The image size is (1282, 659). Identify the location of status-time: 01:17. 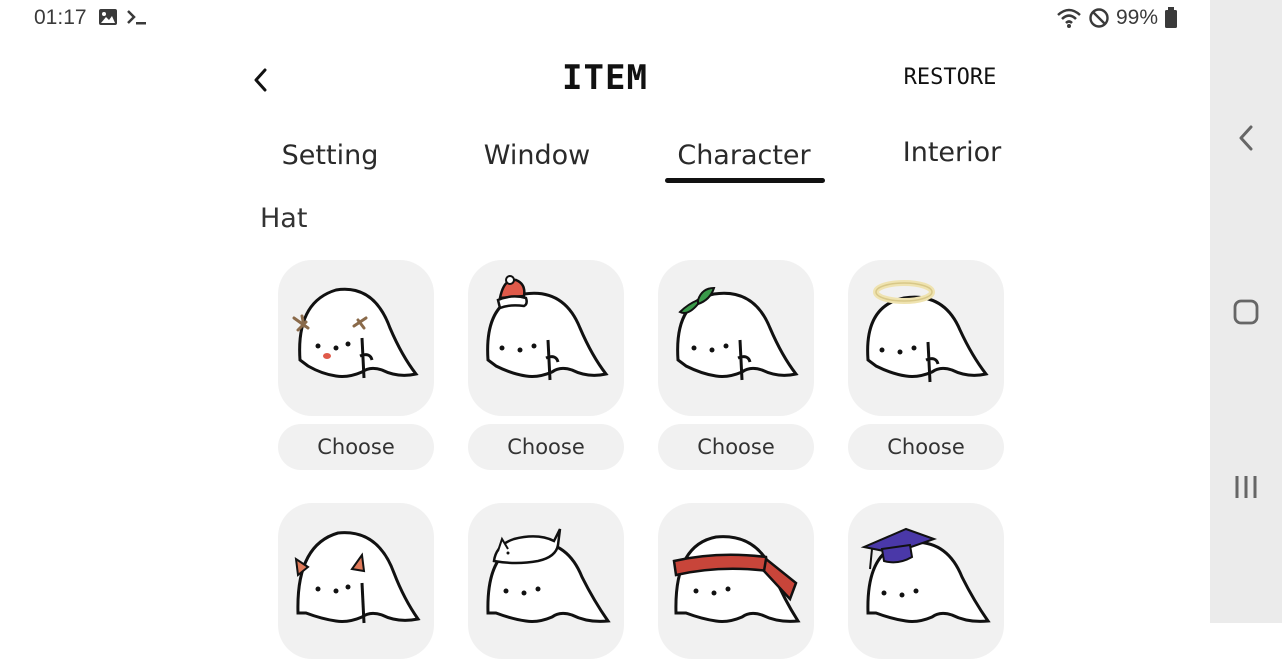
(60, 17).